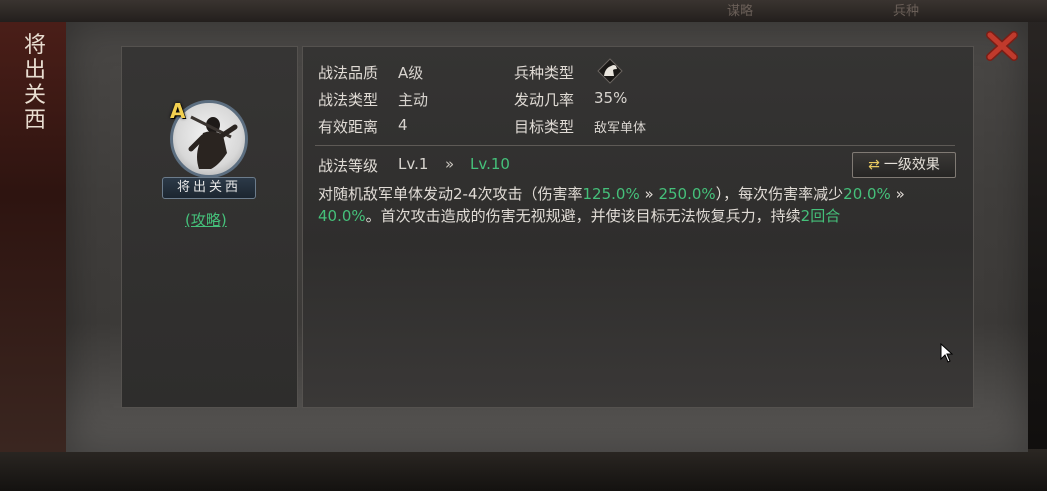  I want to click on side-title-char: 将, so click(34, 45).